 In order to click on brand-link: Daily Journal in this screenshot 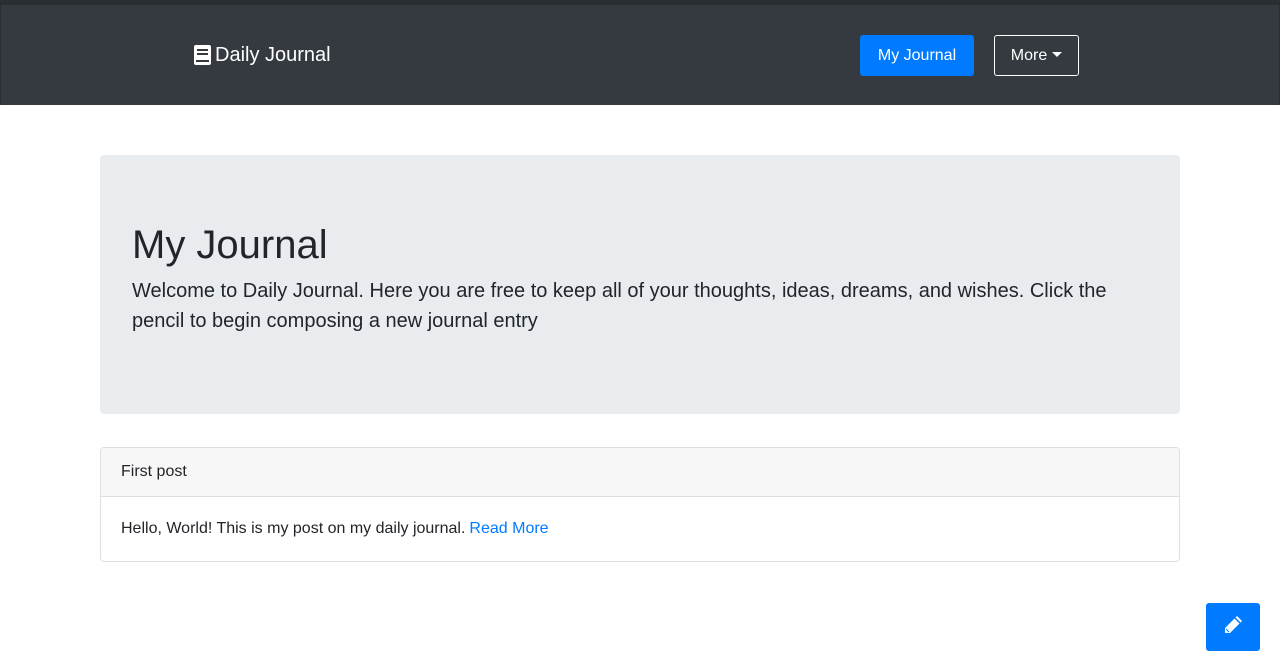, I will do `click(262, 55)`.